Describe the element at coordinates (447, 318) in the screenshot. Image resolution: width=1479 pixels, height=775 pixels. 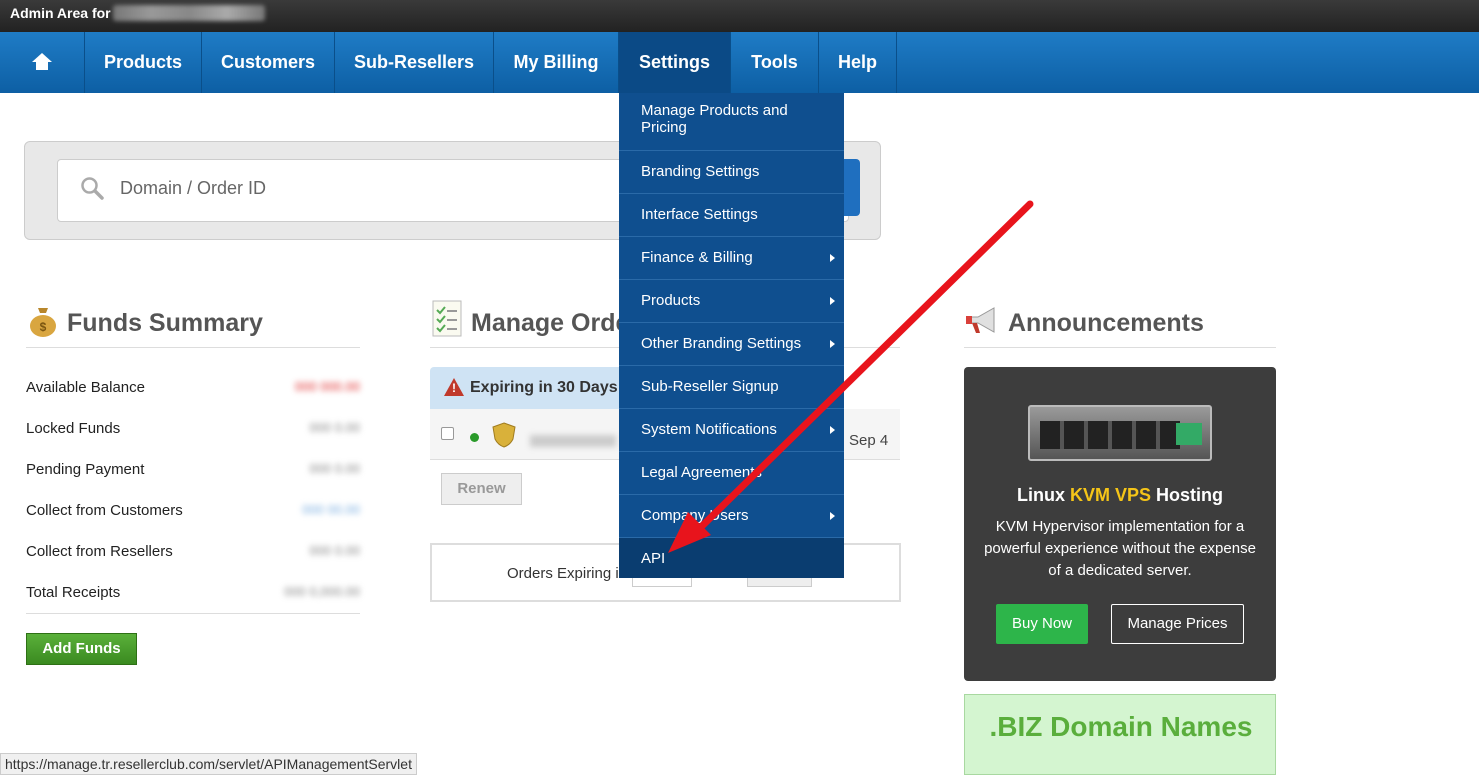
I see `checklist-icon` at that location.